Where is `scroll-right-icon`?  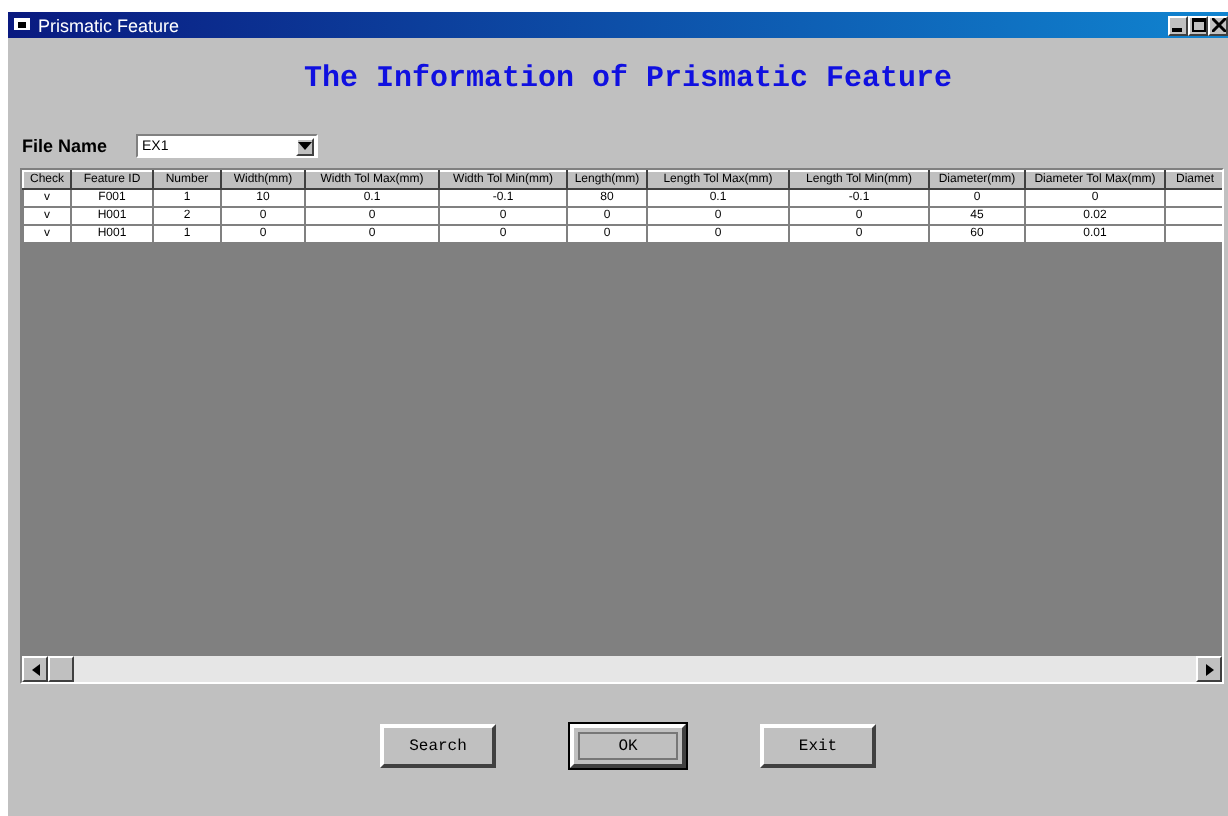
scroll-right-icon is located at coordinates (1209, 669).